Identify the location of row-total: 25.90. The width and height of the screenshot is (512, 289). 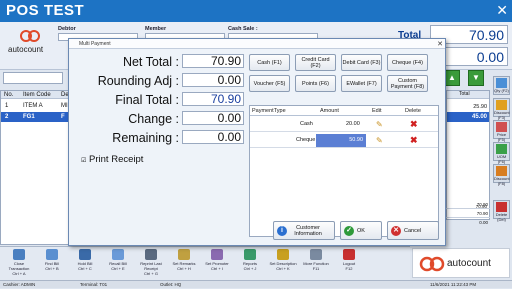
(480, 107).